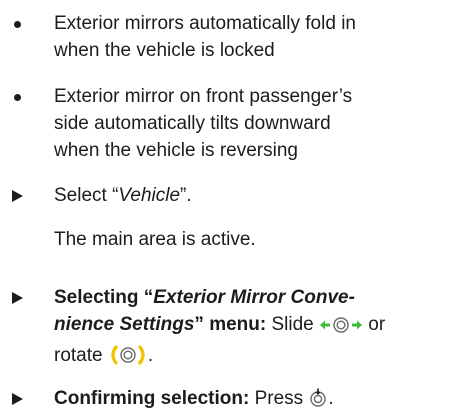 This screenshot has width=464, height=417. Describe the element at coordinates (341, 328) in the screenshot. I see `slide-left-right-controller-icon` at that location.